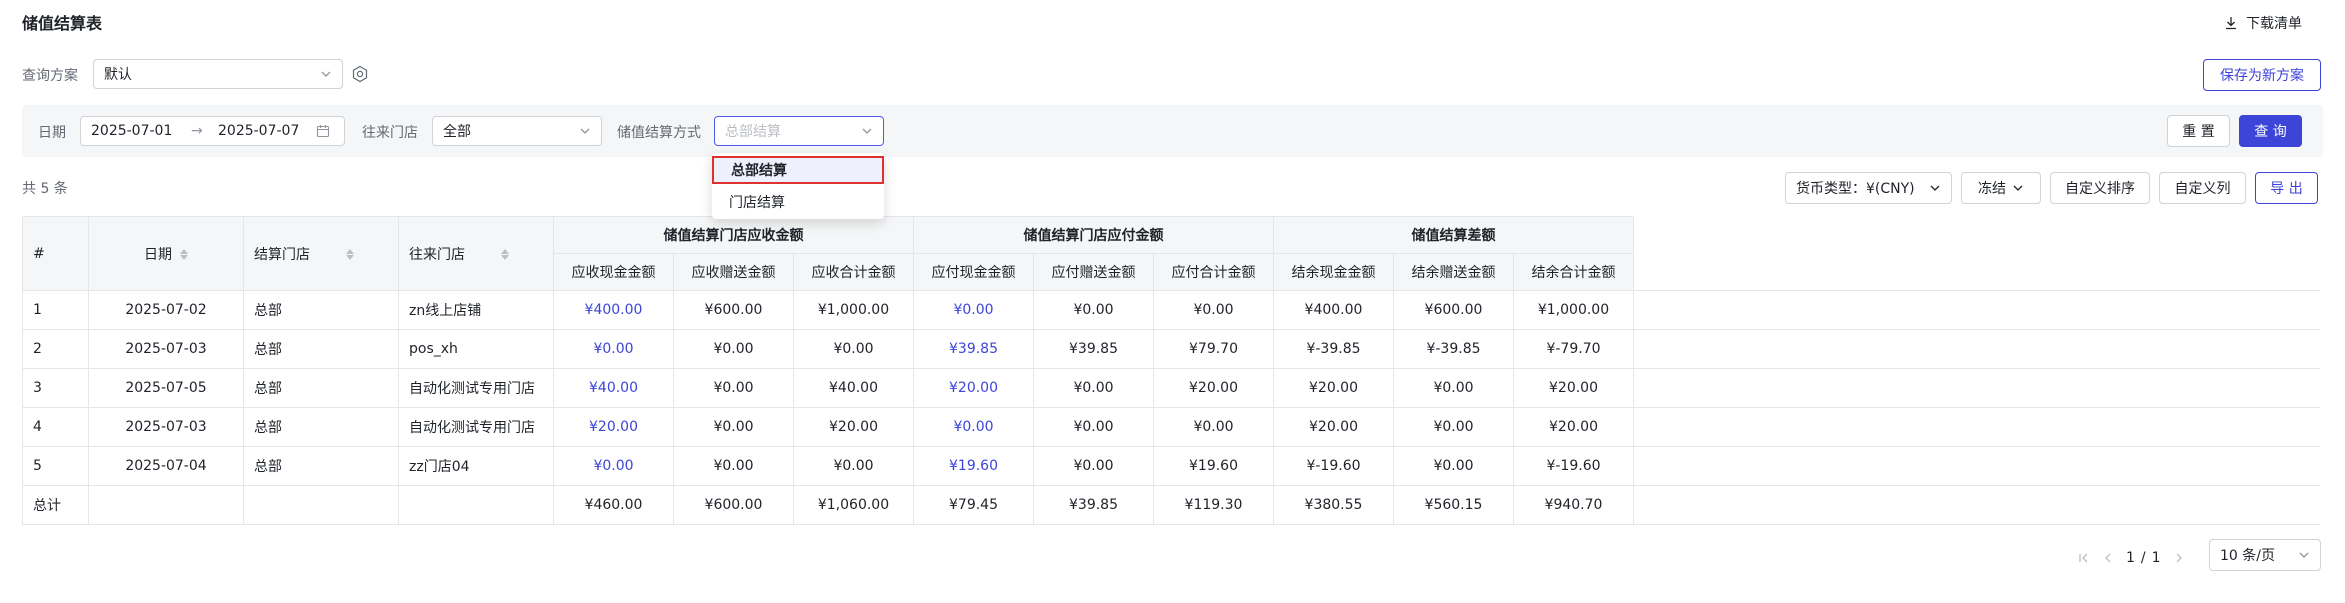 The width and height of the screenshot is (2345, 603). I want to click on table-cell: zn线上店铺, so click(476, 310).